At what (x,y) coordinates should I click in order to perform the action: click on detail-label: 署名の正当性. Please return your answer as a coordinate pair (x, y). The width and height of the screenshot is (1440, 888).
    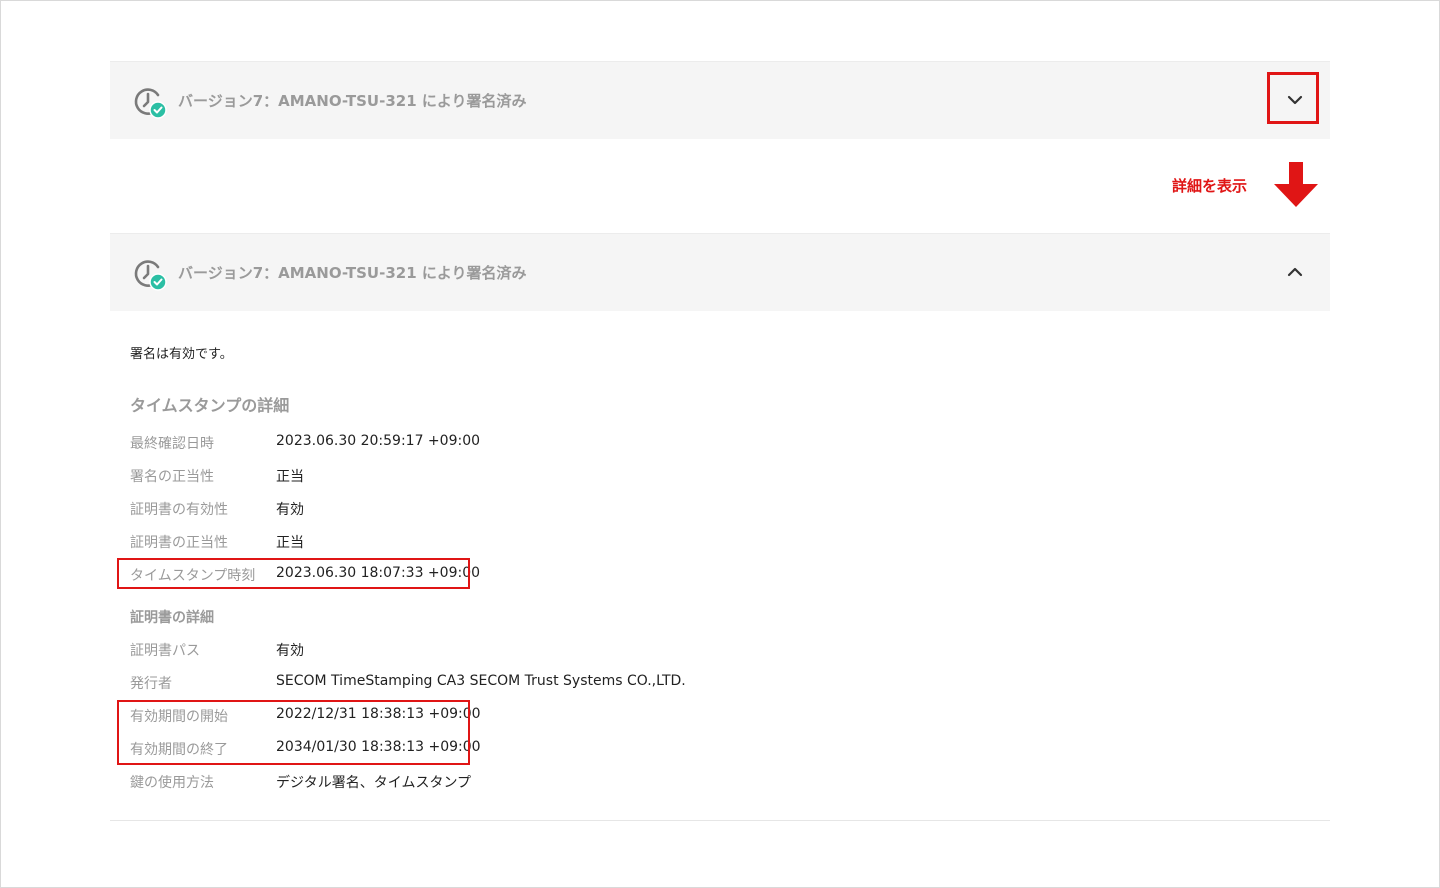
    Looking at the image, I should click on (172, 477).